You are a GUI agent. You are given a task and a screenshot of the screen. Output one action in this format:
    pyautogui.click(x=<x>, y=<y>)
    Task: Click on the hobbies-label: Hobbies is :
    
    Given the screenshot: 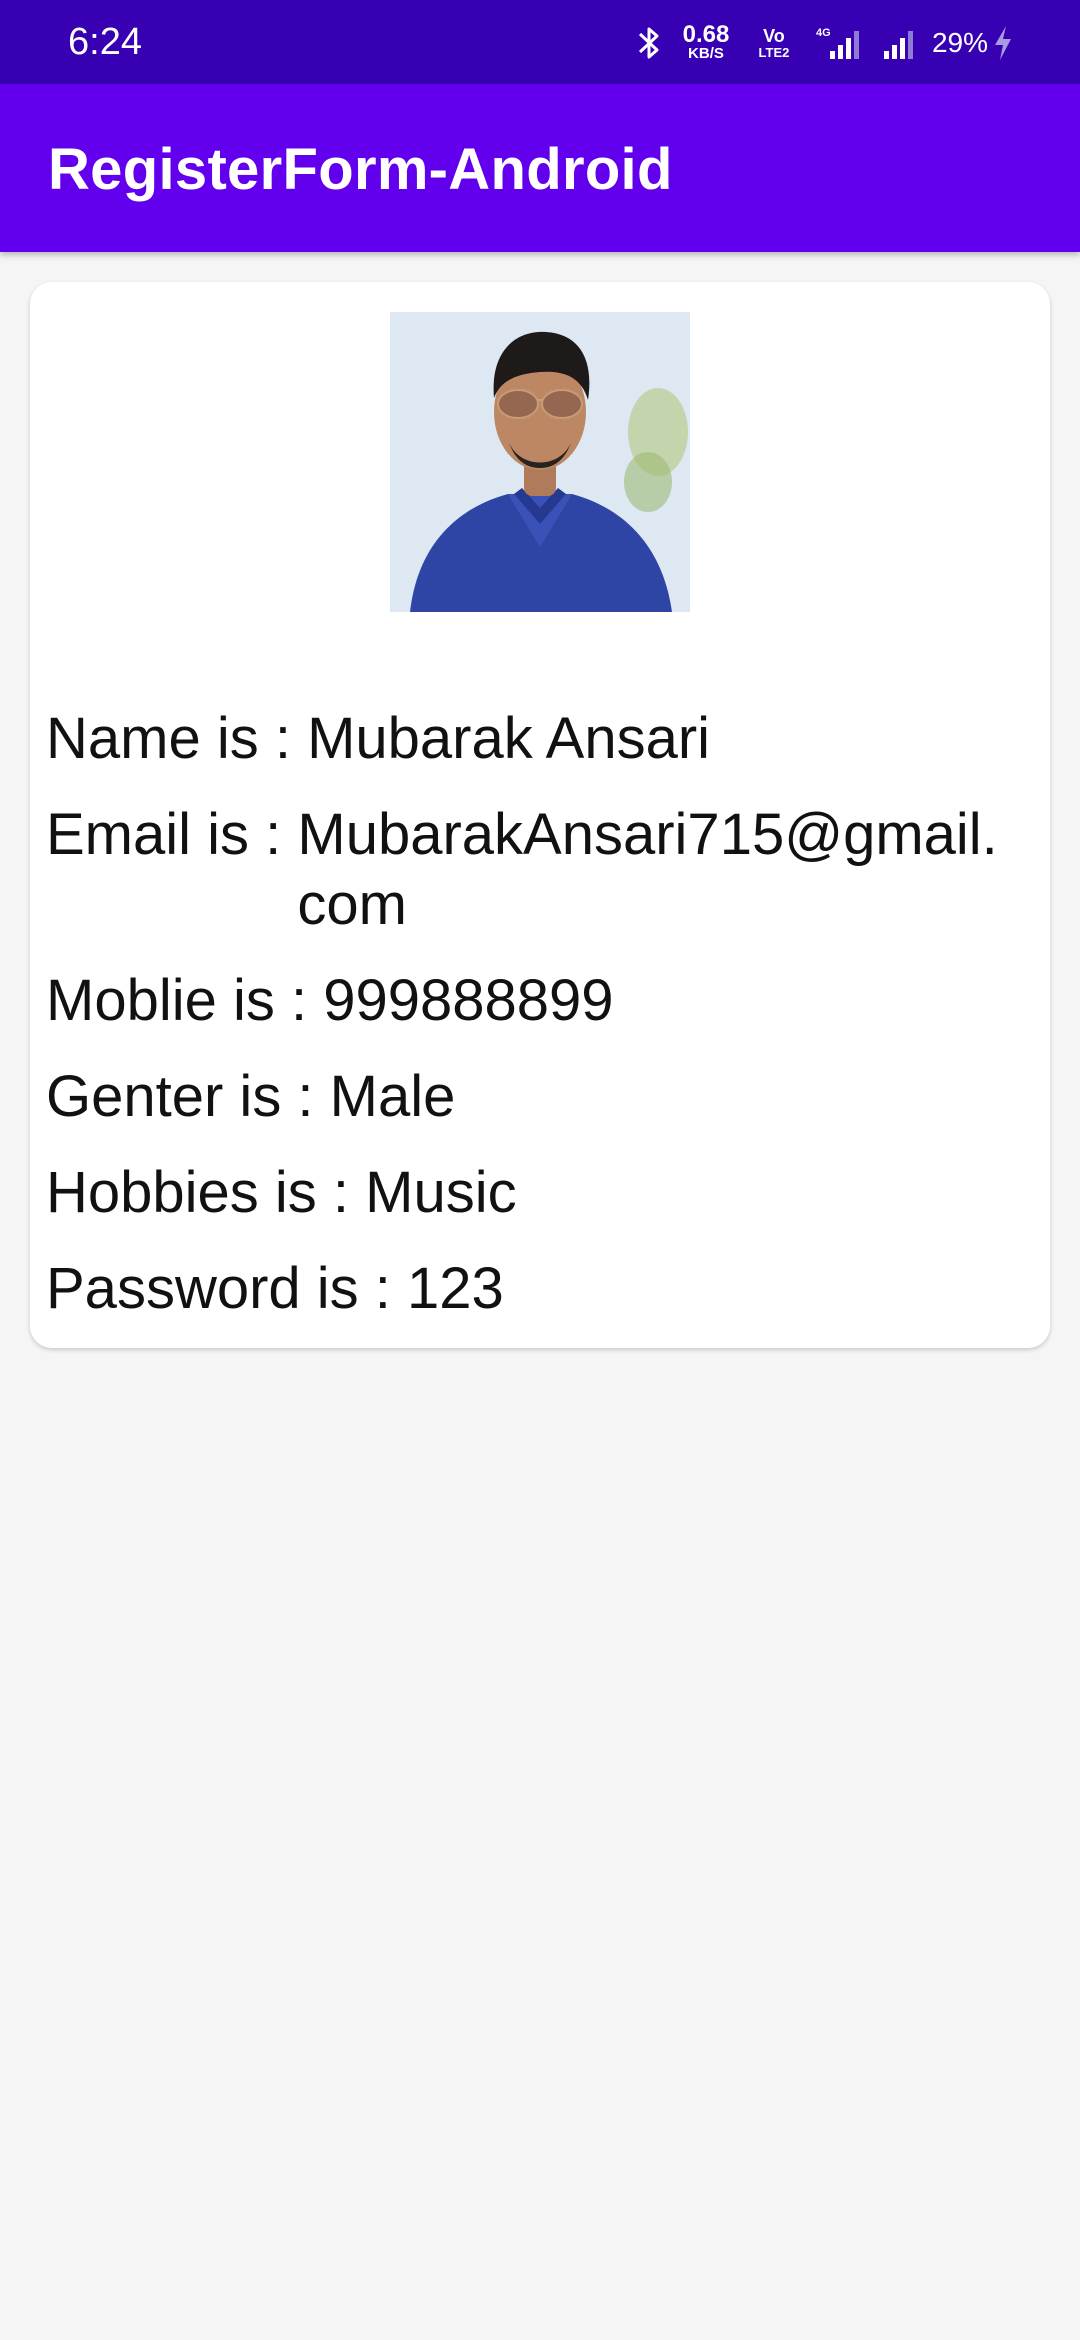 What is the action you would take?
    pyautogui.click(x=206, y=1192)
    